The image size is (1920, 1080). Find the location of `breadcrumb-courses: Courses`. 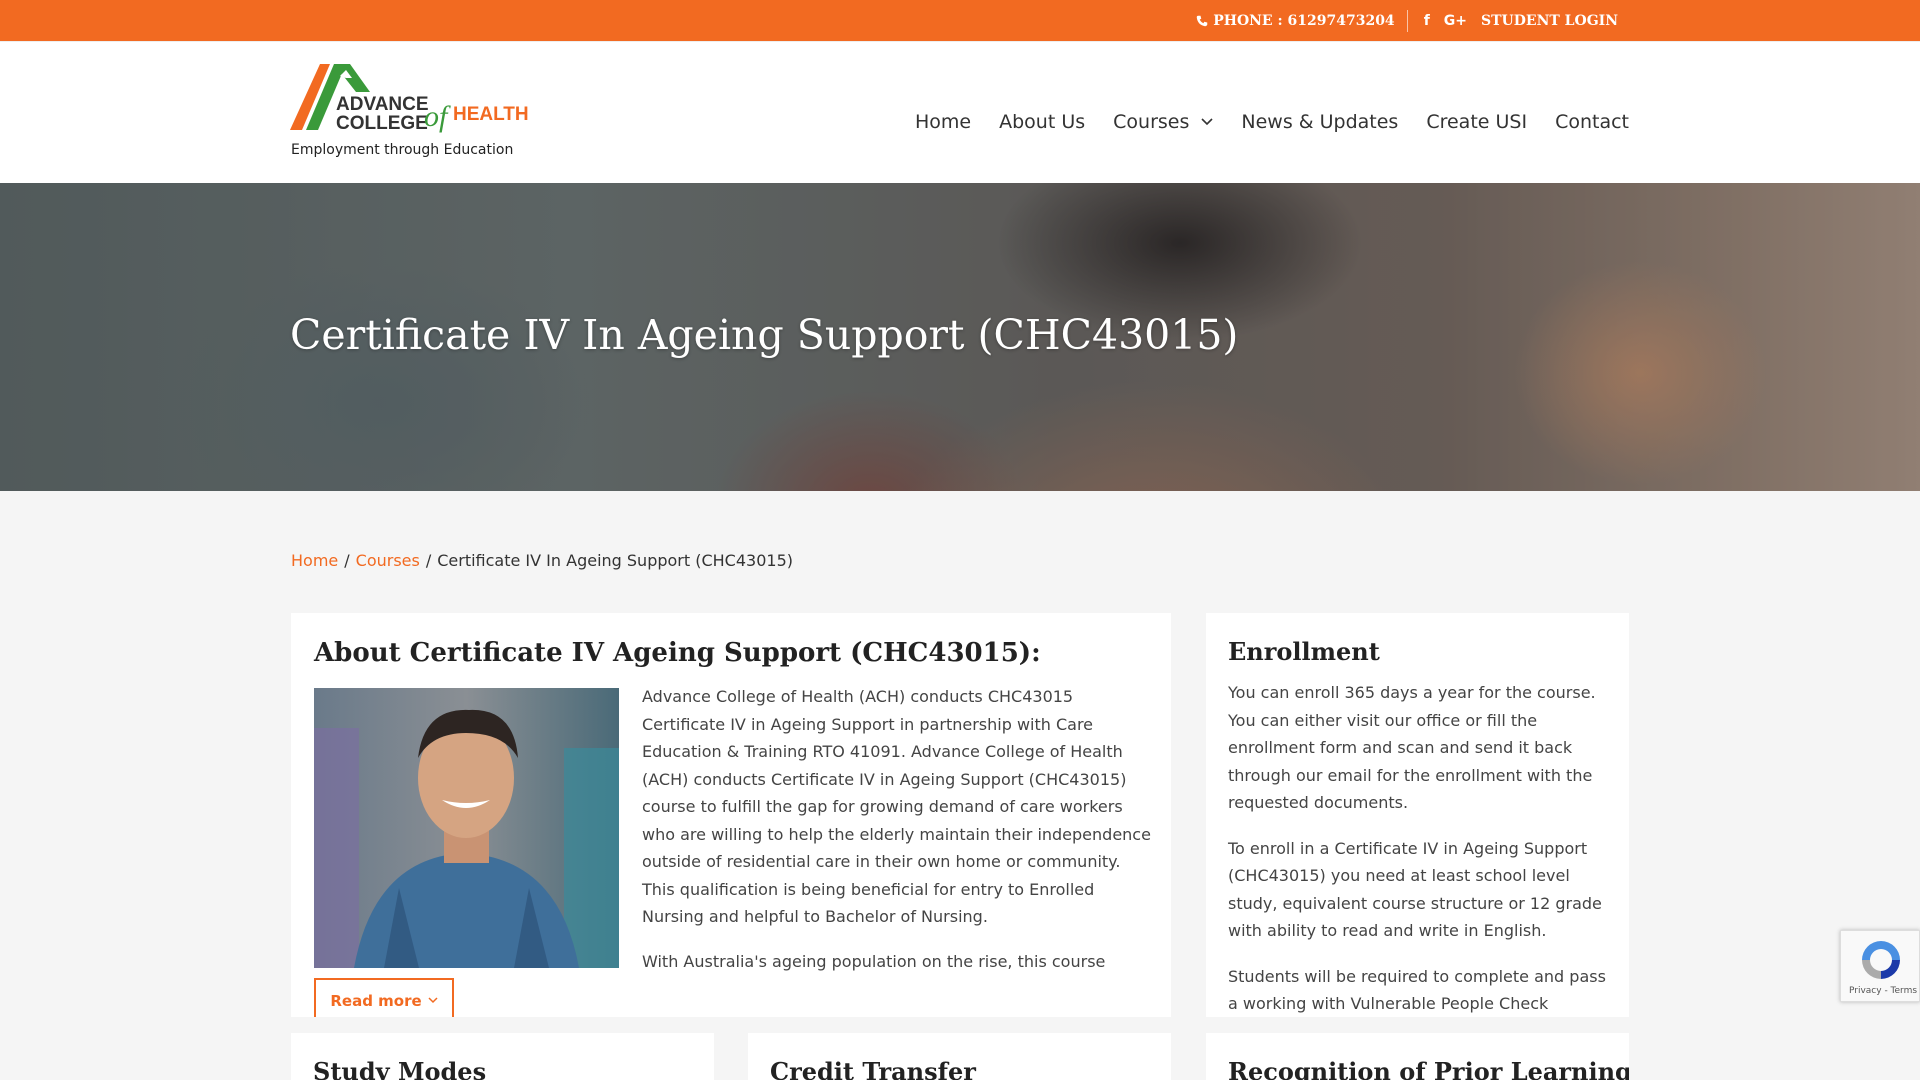

breadcrumb-courses: Courses is located at coordinates (388, 560).